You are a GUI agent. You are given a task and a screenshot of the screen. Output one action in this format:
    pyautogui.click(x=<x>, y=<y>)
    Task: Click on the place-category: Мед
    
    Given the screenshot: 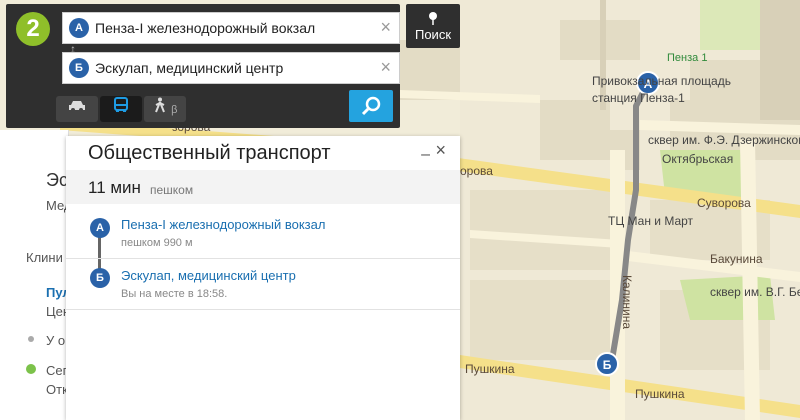 What is the action you would take?
    pyautogui.click(x=57, y=205)
    